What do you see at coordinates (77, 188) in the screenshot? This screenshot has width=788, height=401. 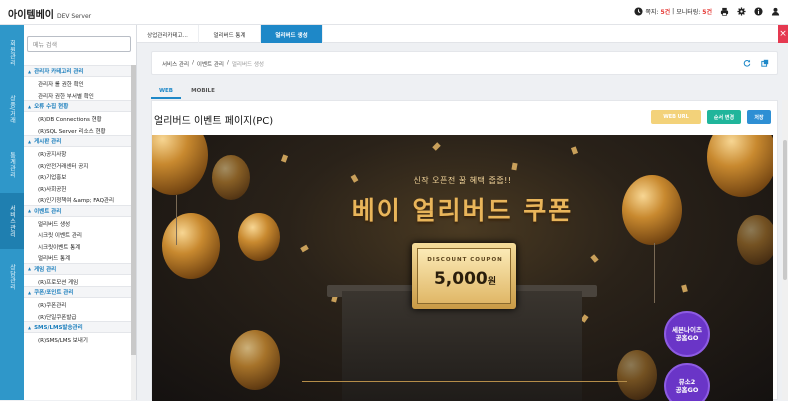 I see `menu-item: (R)사회공헌` at bounding box center [77, 188].